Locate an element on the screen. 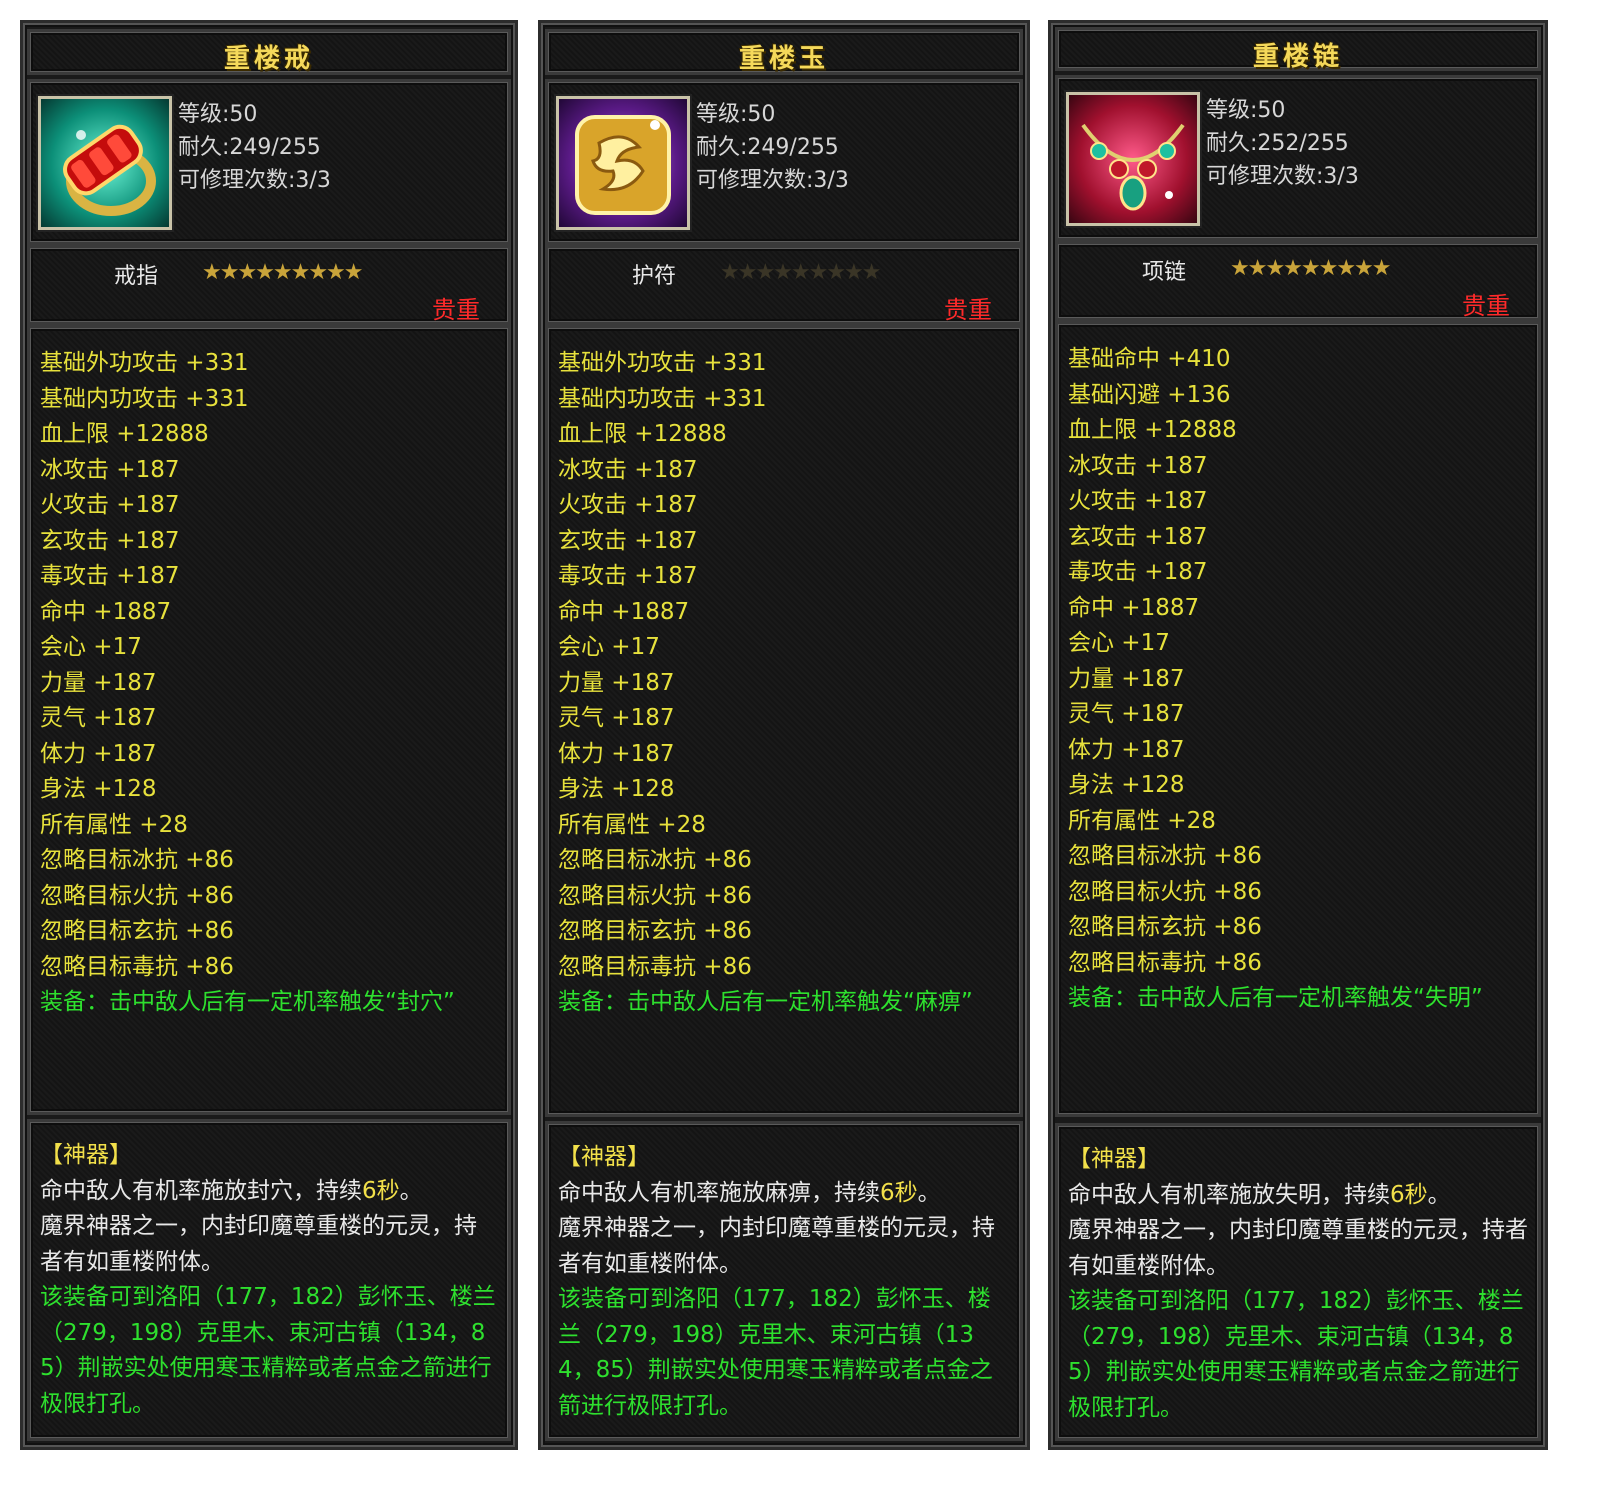  attribute-line: 命中 +1887 is located at coordinates (1134, 607).